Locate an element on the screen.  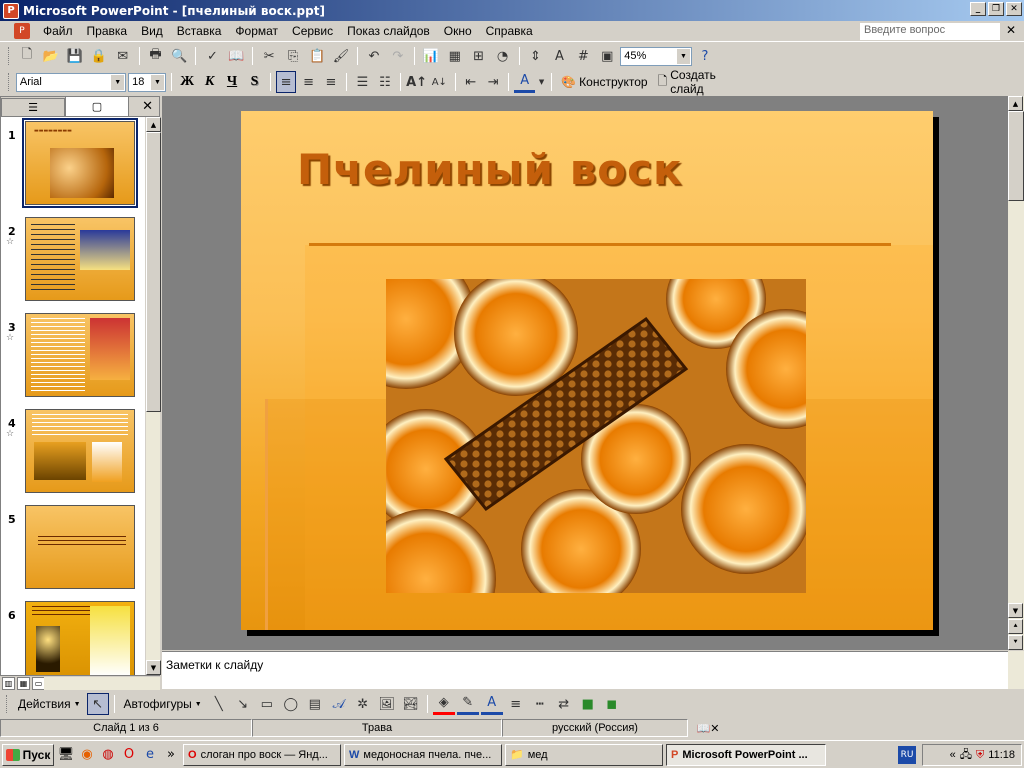
3d-style-icon: ◼ is located at coordinates (612, 704).